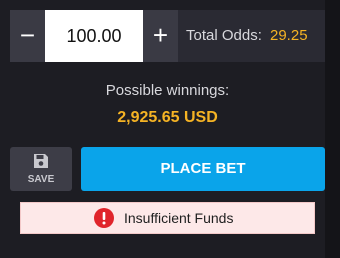 This screenshot has width=340, height=258. What do you see at coordinates (160, 36) in the screenshot?
I see `increment-stake-button: +` at bounding box center [160, 36].